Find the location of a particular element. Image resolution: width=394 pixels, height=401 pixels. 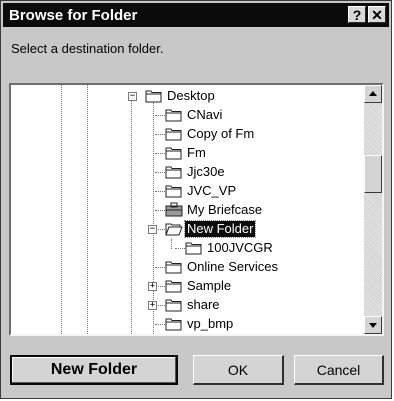

tree-item: Jjc30e is located at coordinates (188, 172).